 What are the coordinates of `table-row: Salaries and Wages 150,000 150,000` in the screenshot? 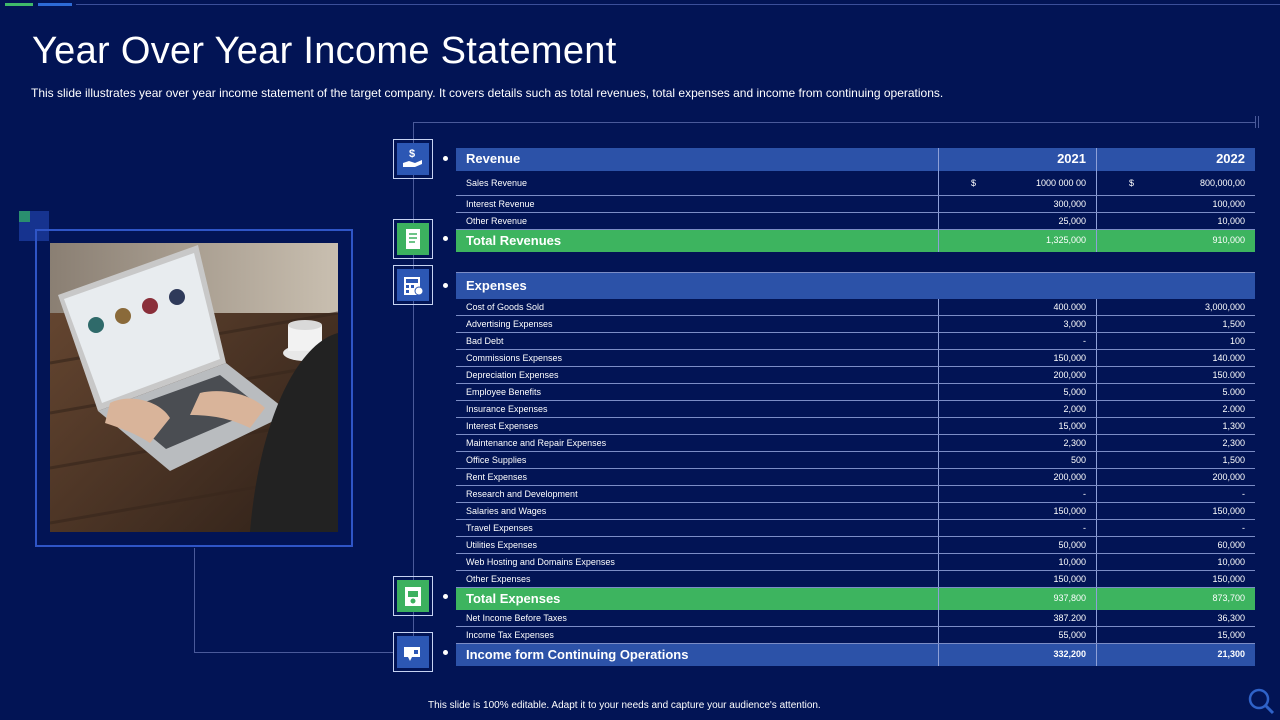 It's located at (855, 511).